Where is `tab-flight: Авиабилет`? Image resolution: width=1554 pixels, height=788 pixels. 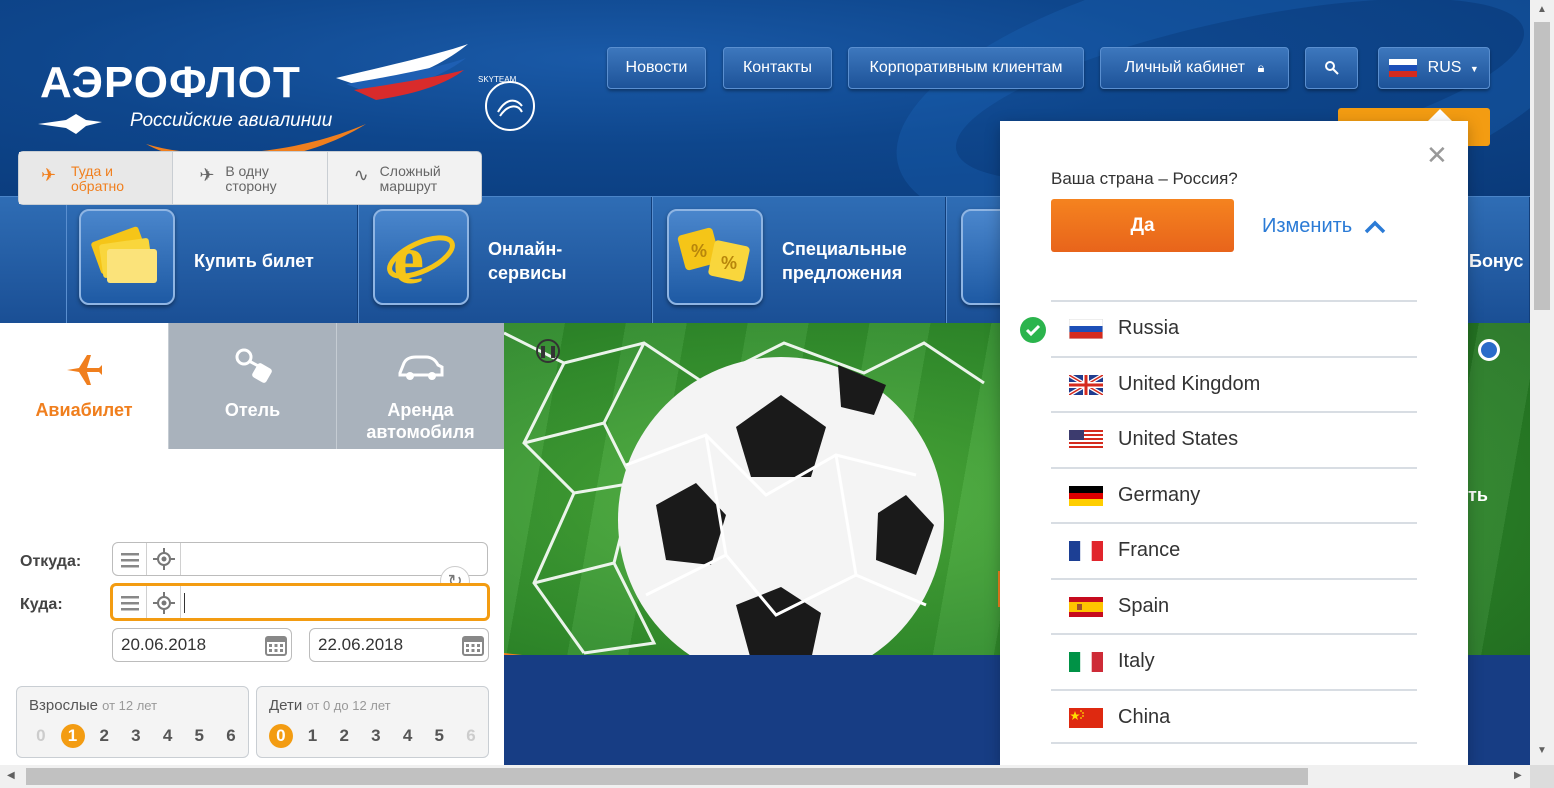 tab-flight: Авиабилет is located at coordinates (84, 386).